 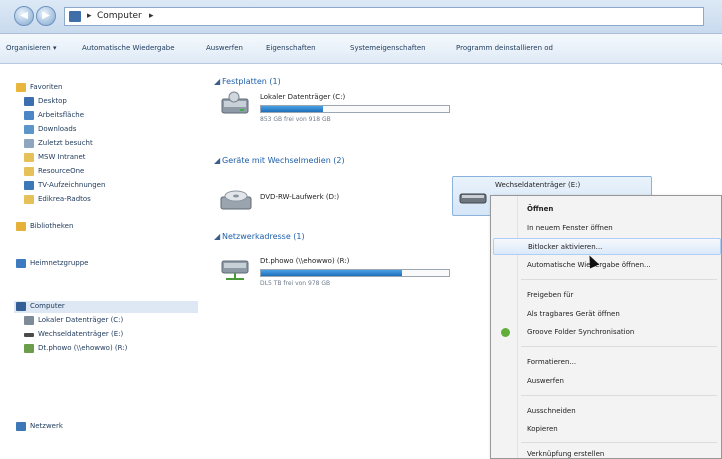 What do you see at coordinates (388, 48) in the screenshot?
I see `system-properties-button: Systemeigenschaften` at bounding box center [388, 48].